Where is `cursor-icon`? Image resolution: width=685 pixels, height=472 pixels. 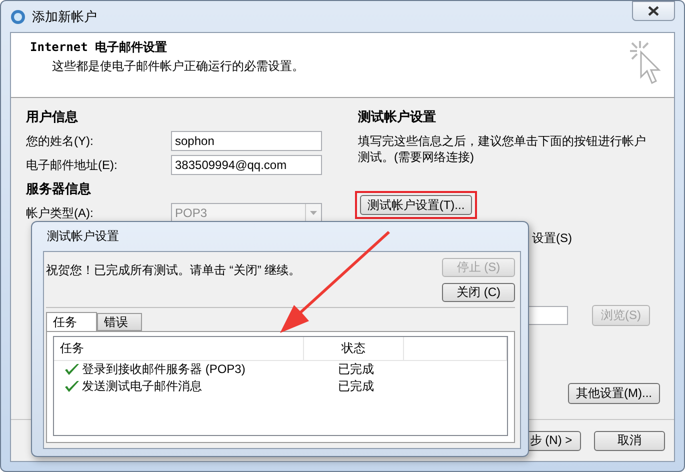 cursor-icon is located at coordinates (645, 62).